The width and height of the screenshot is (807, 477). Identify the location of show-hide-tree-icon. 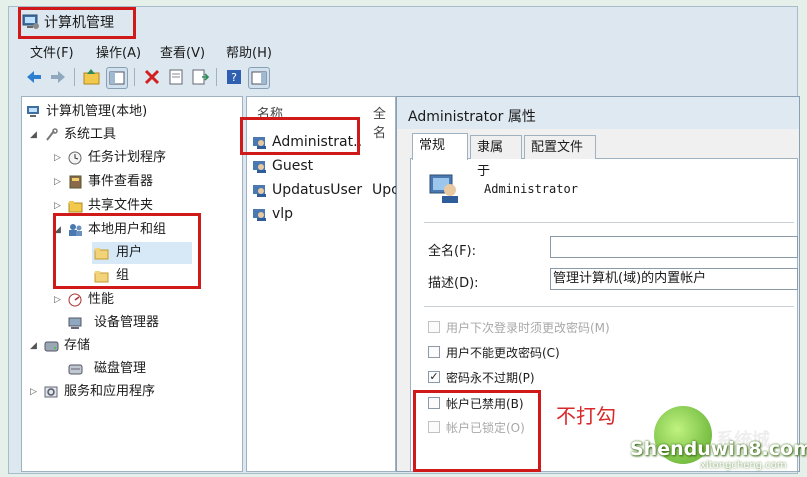
(117, 78).